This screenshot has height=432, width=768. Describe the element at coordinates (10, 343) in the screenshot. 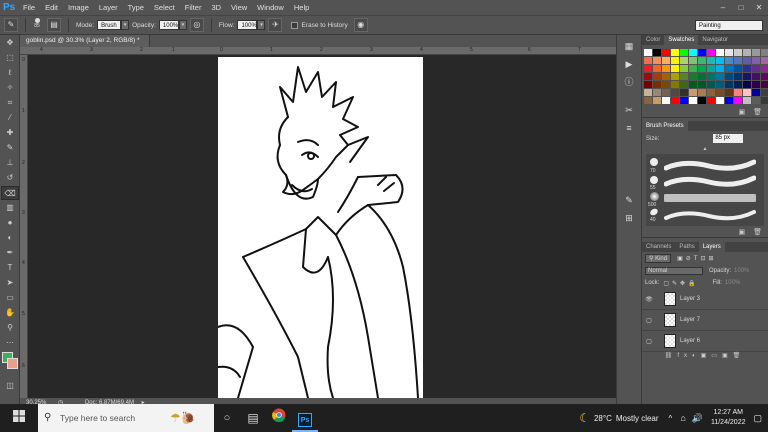

I see `more-tools-icon: ⋯` at that location.